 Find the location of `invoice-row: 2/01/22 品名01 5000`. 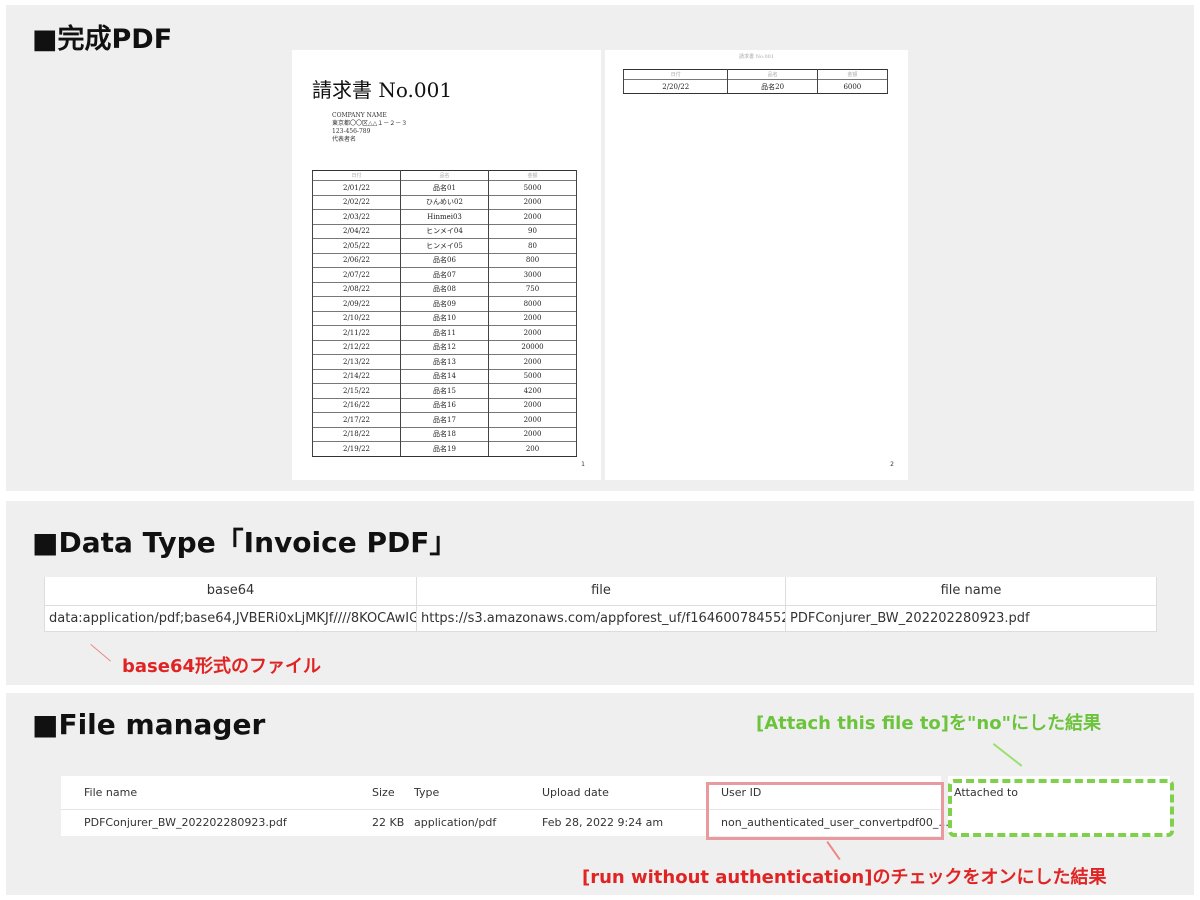

invoice-row: 2/01/22 品名01 5000 is located at coordinates (444, 187).